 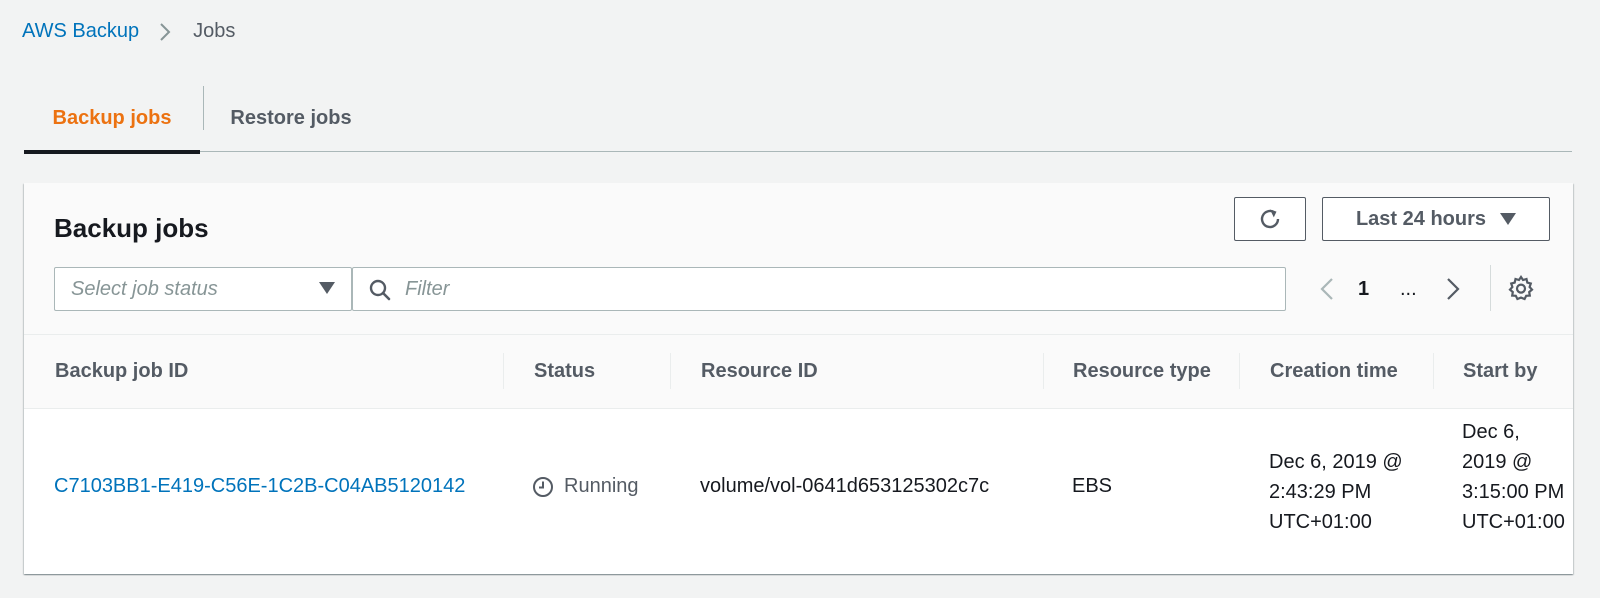 What do you see at coordinates (1490, 288) in the screenshot?
I see `pagination-divider` at bounding box center [1490, 288].